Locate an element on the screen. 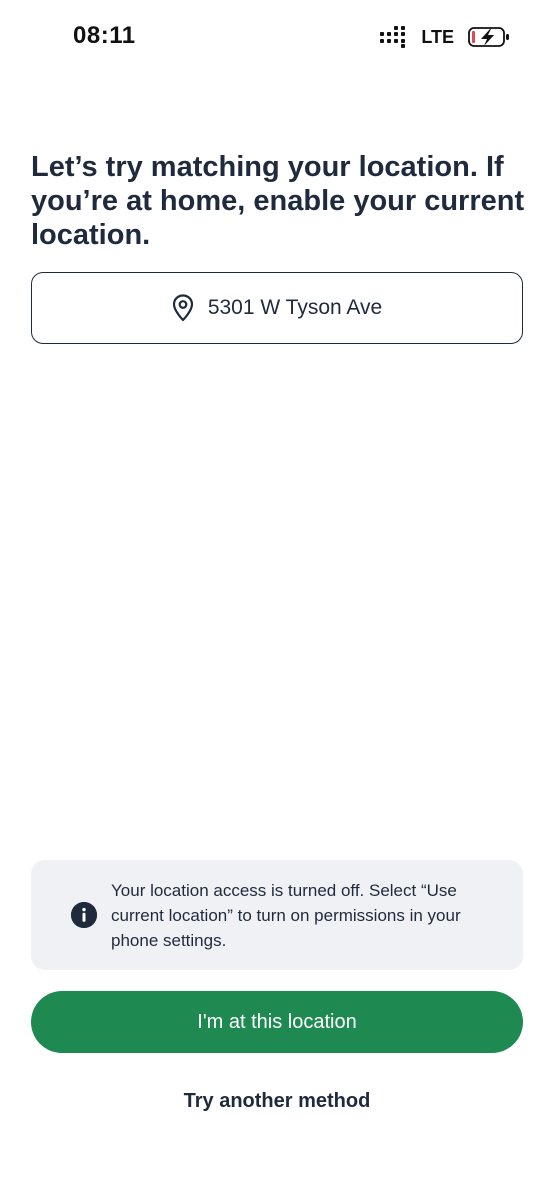 The image size is (554, 1200). address-field: 5301 W Tyson Ave is located at coordinates (277, 308).